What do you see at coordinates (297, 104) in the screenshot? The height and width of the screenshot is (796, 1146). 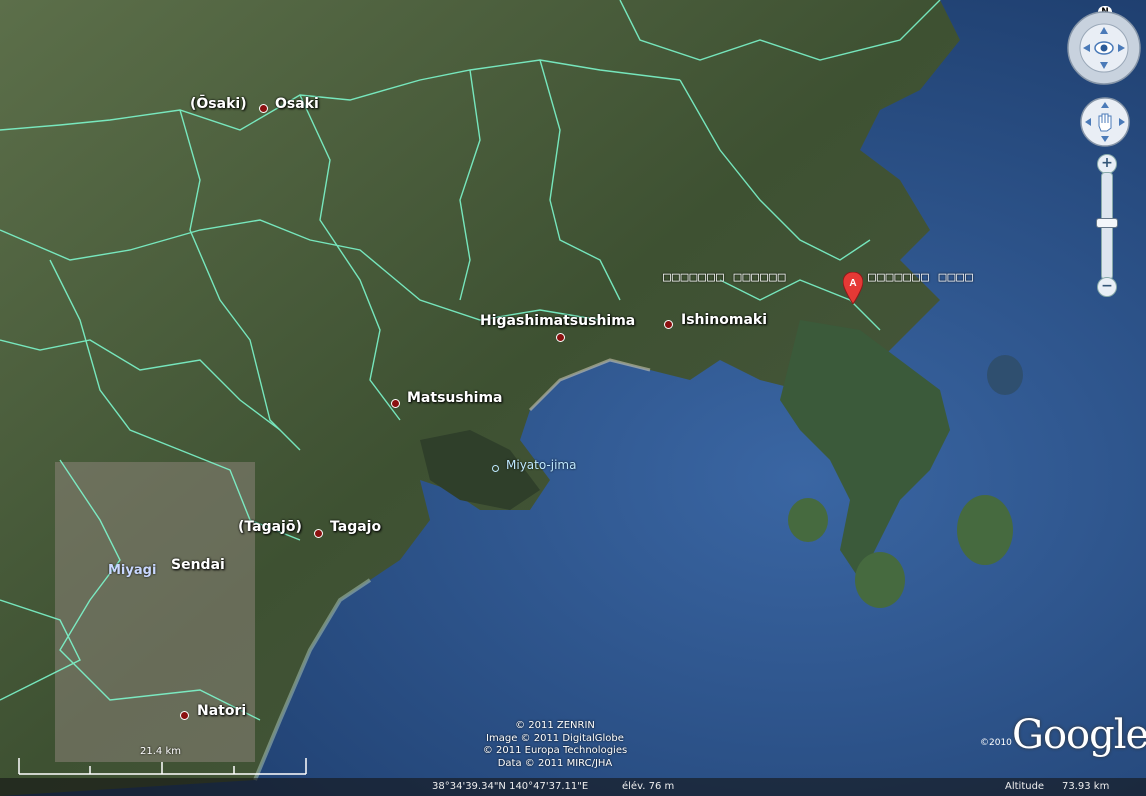 I see `label-osaki: Osaki` at bounding box center [297, 104].